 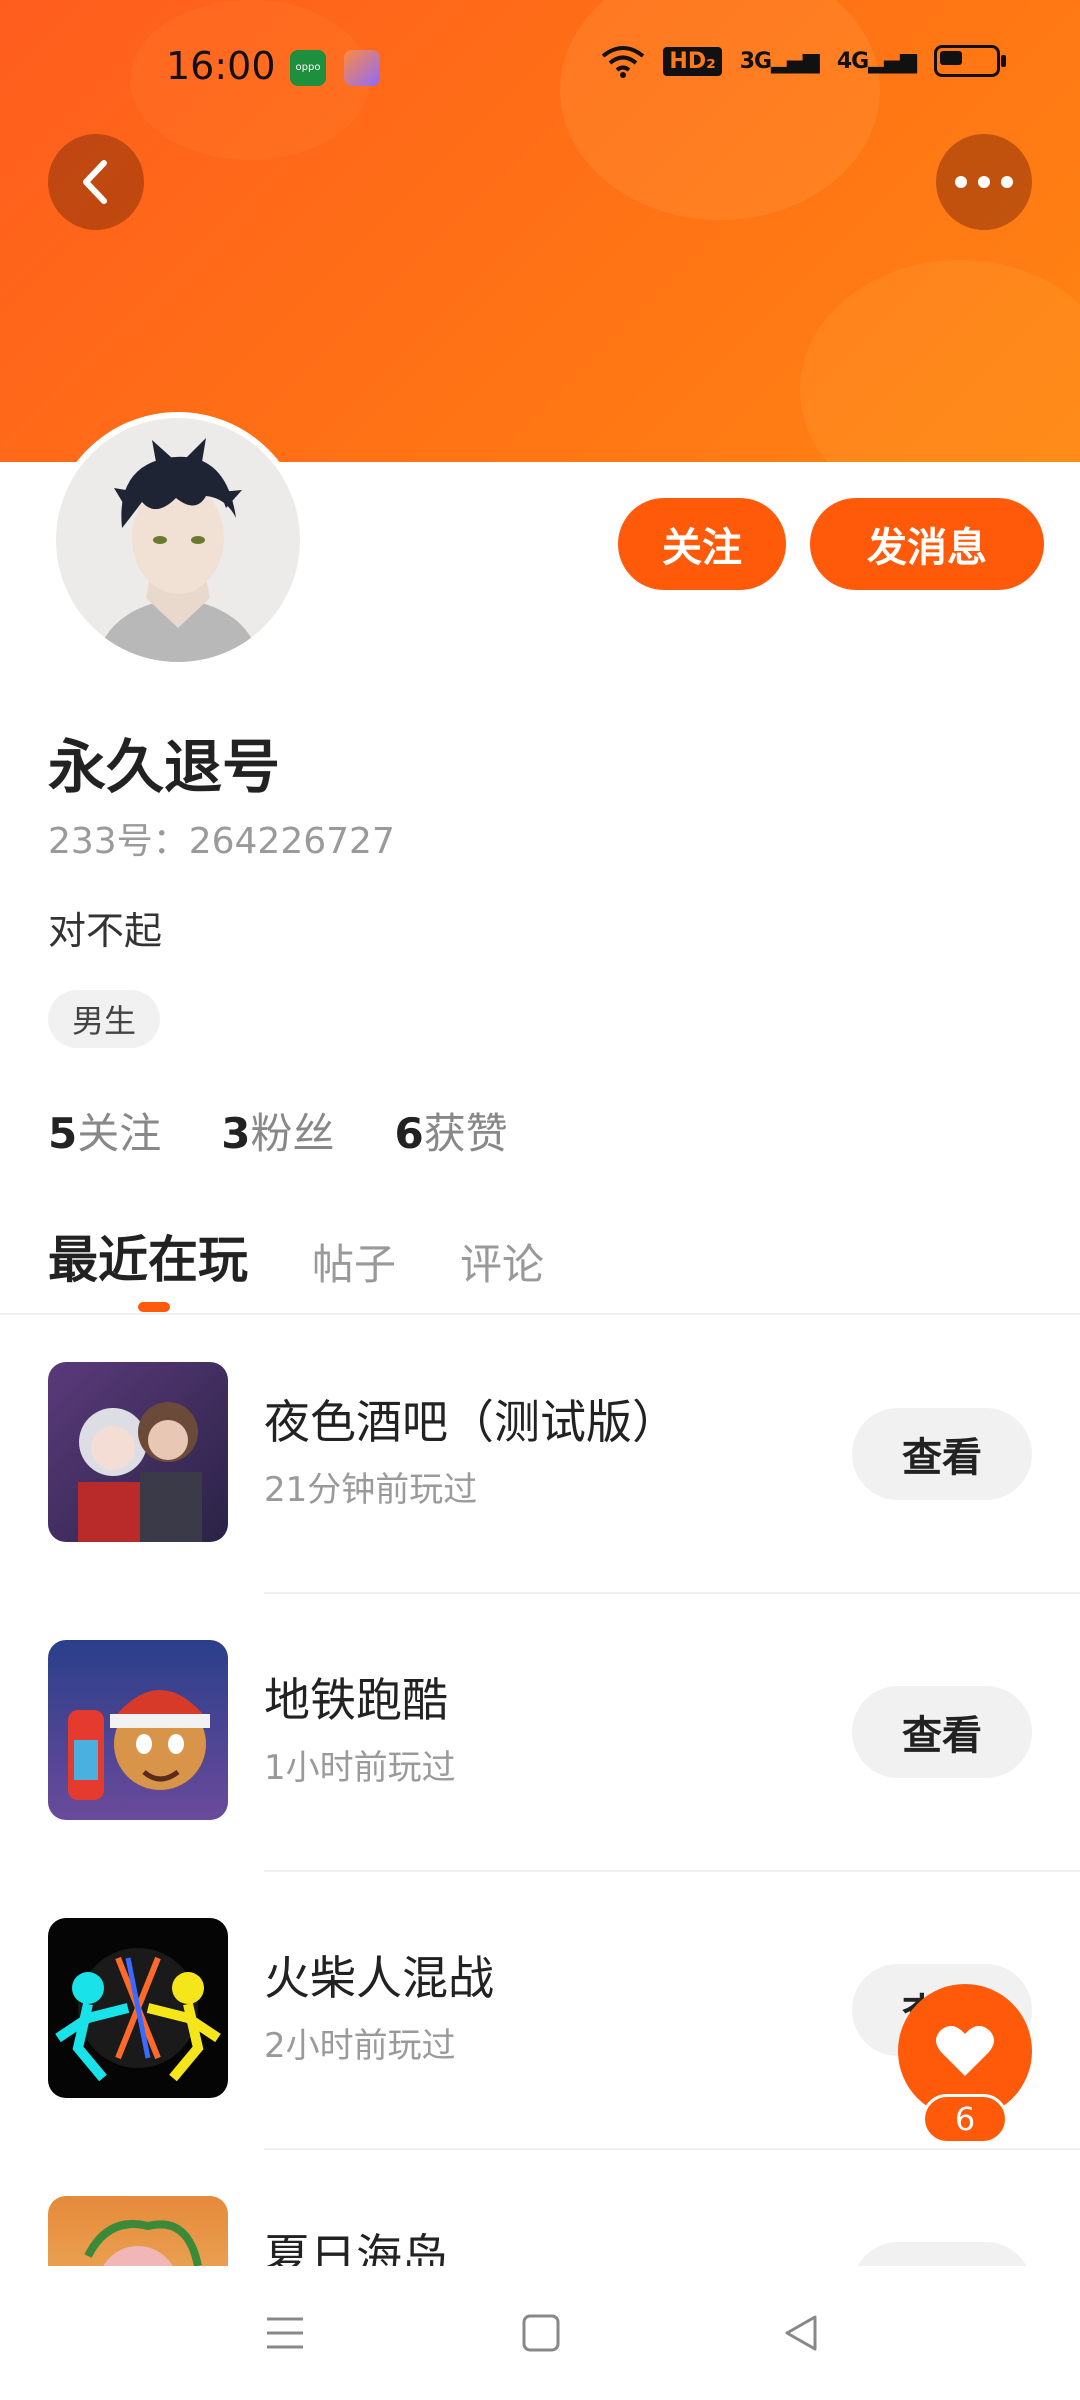 I want to click on avatar-illustration, so click(x=178, y=550).